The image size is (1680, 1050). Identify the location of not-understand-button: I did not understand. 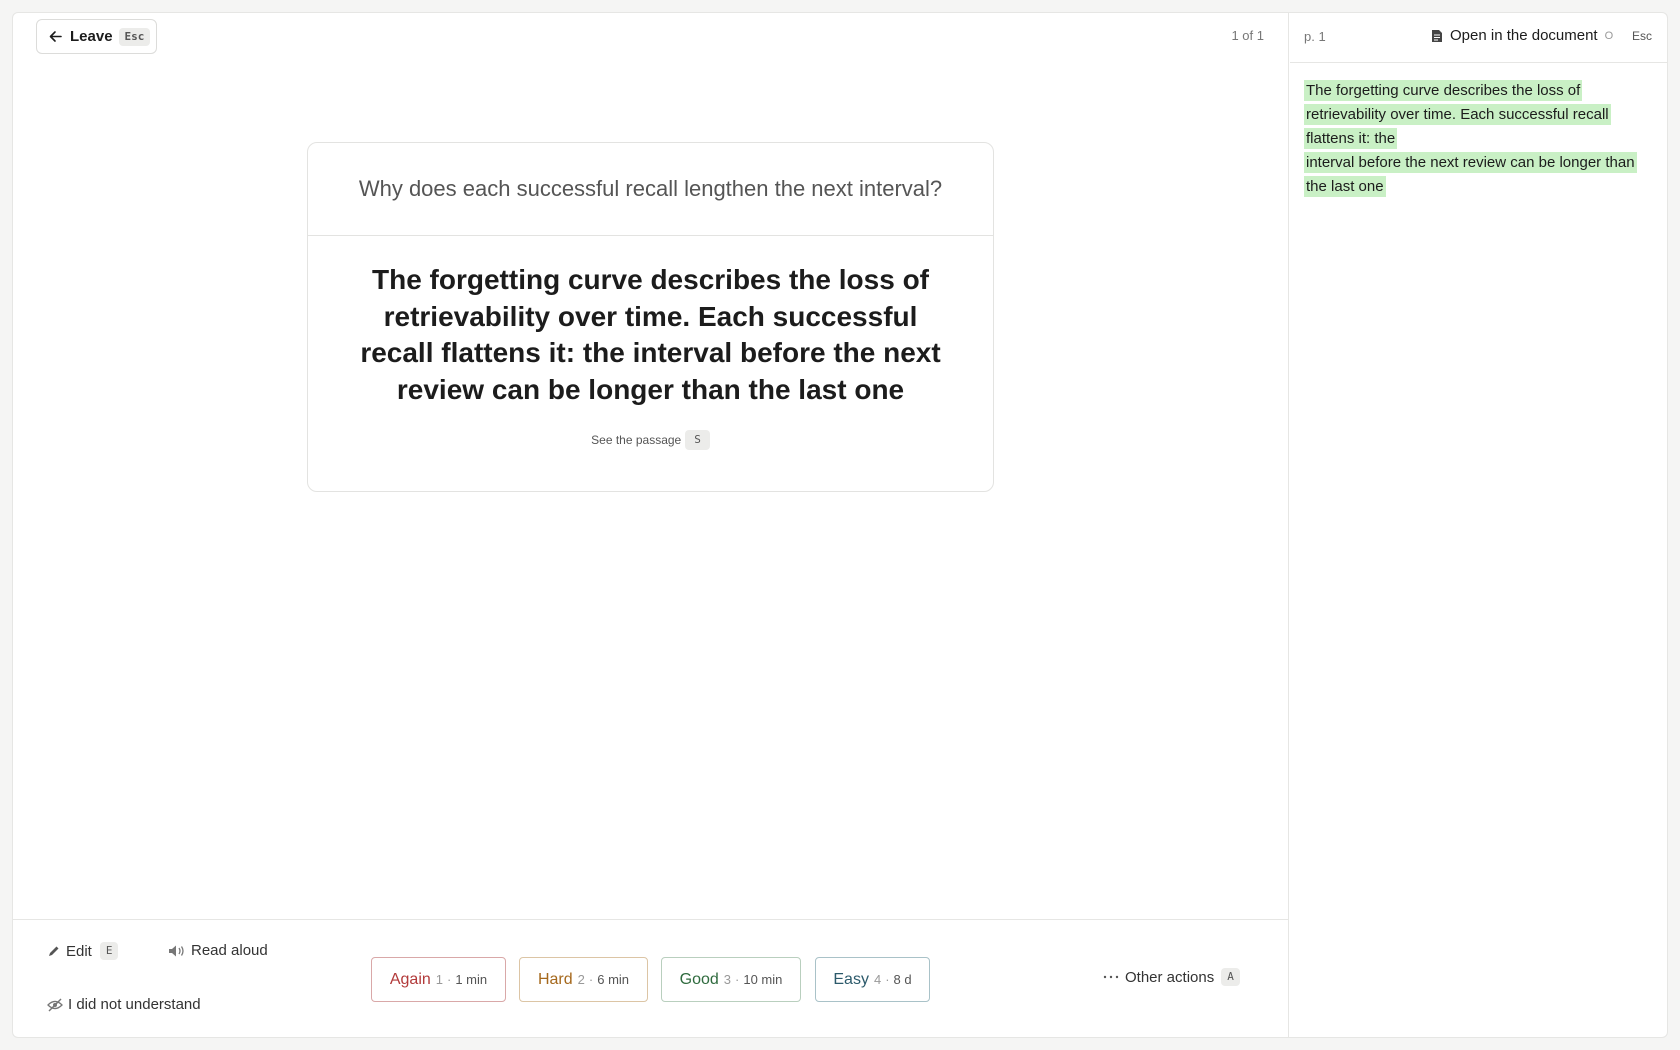
(124, 1004).